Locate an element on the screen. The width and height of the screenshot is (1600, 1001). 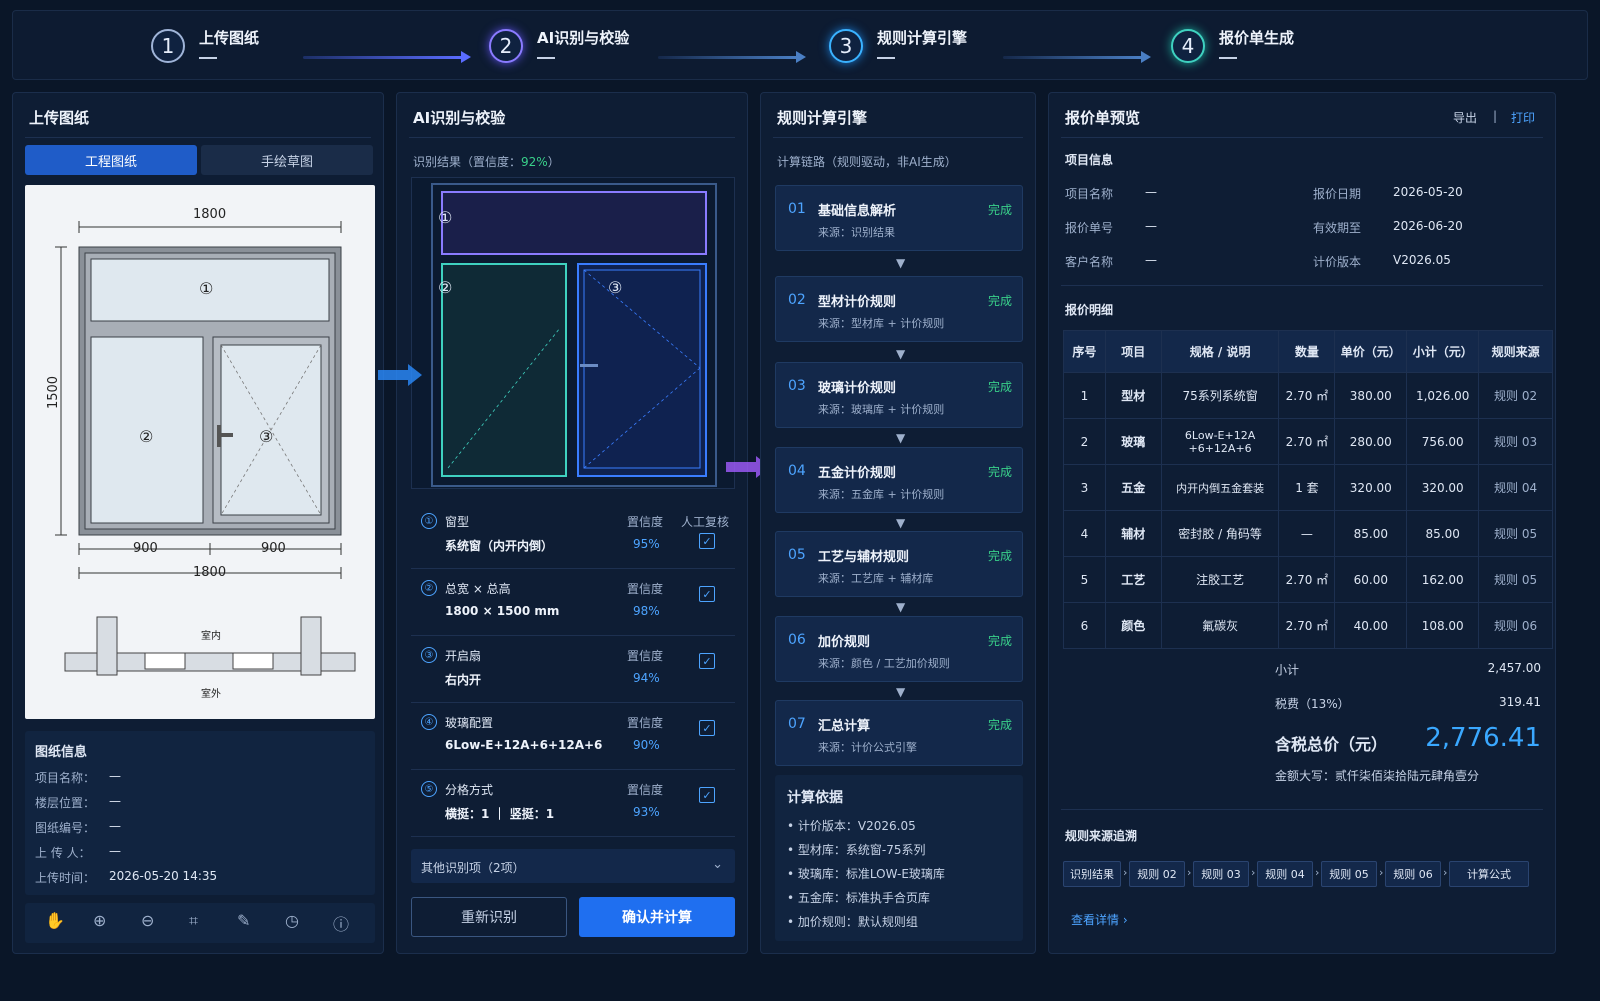
confirm-calculate-button: 确认并计算 is located at coordinates (657, 917).